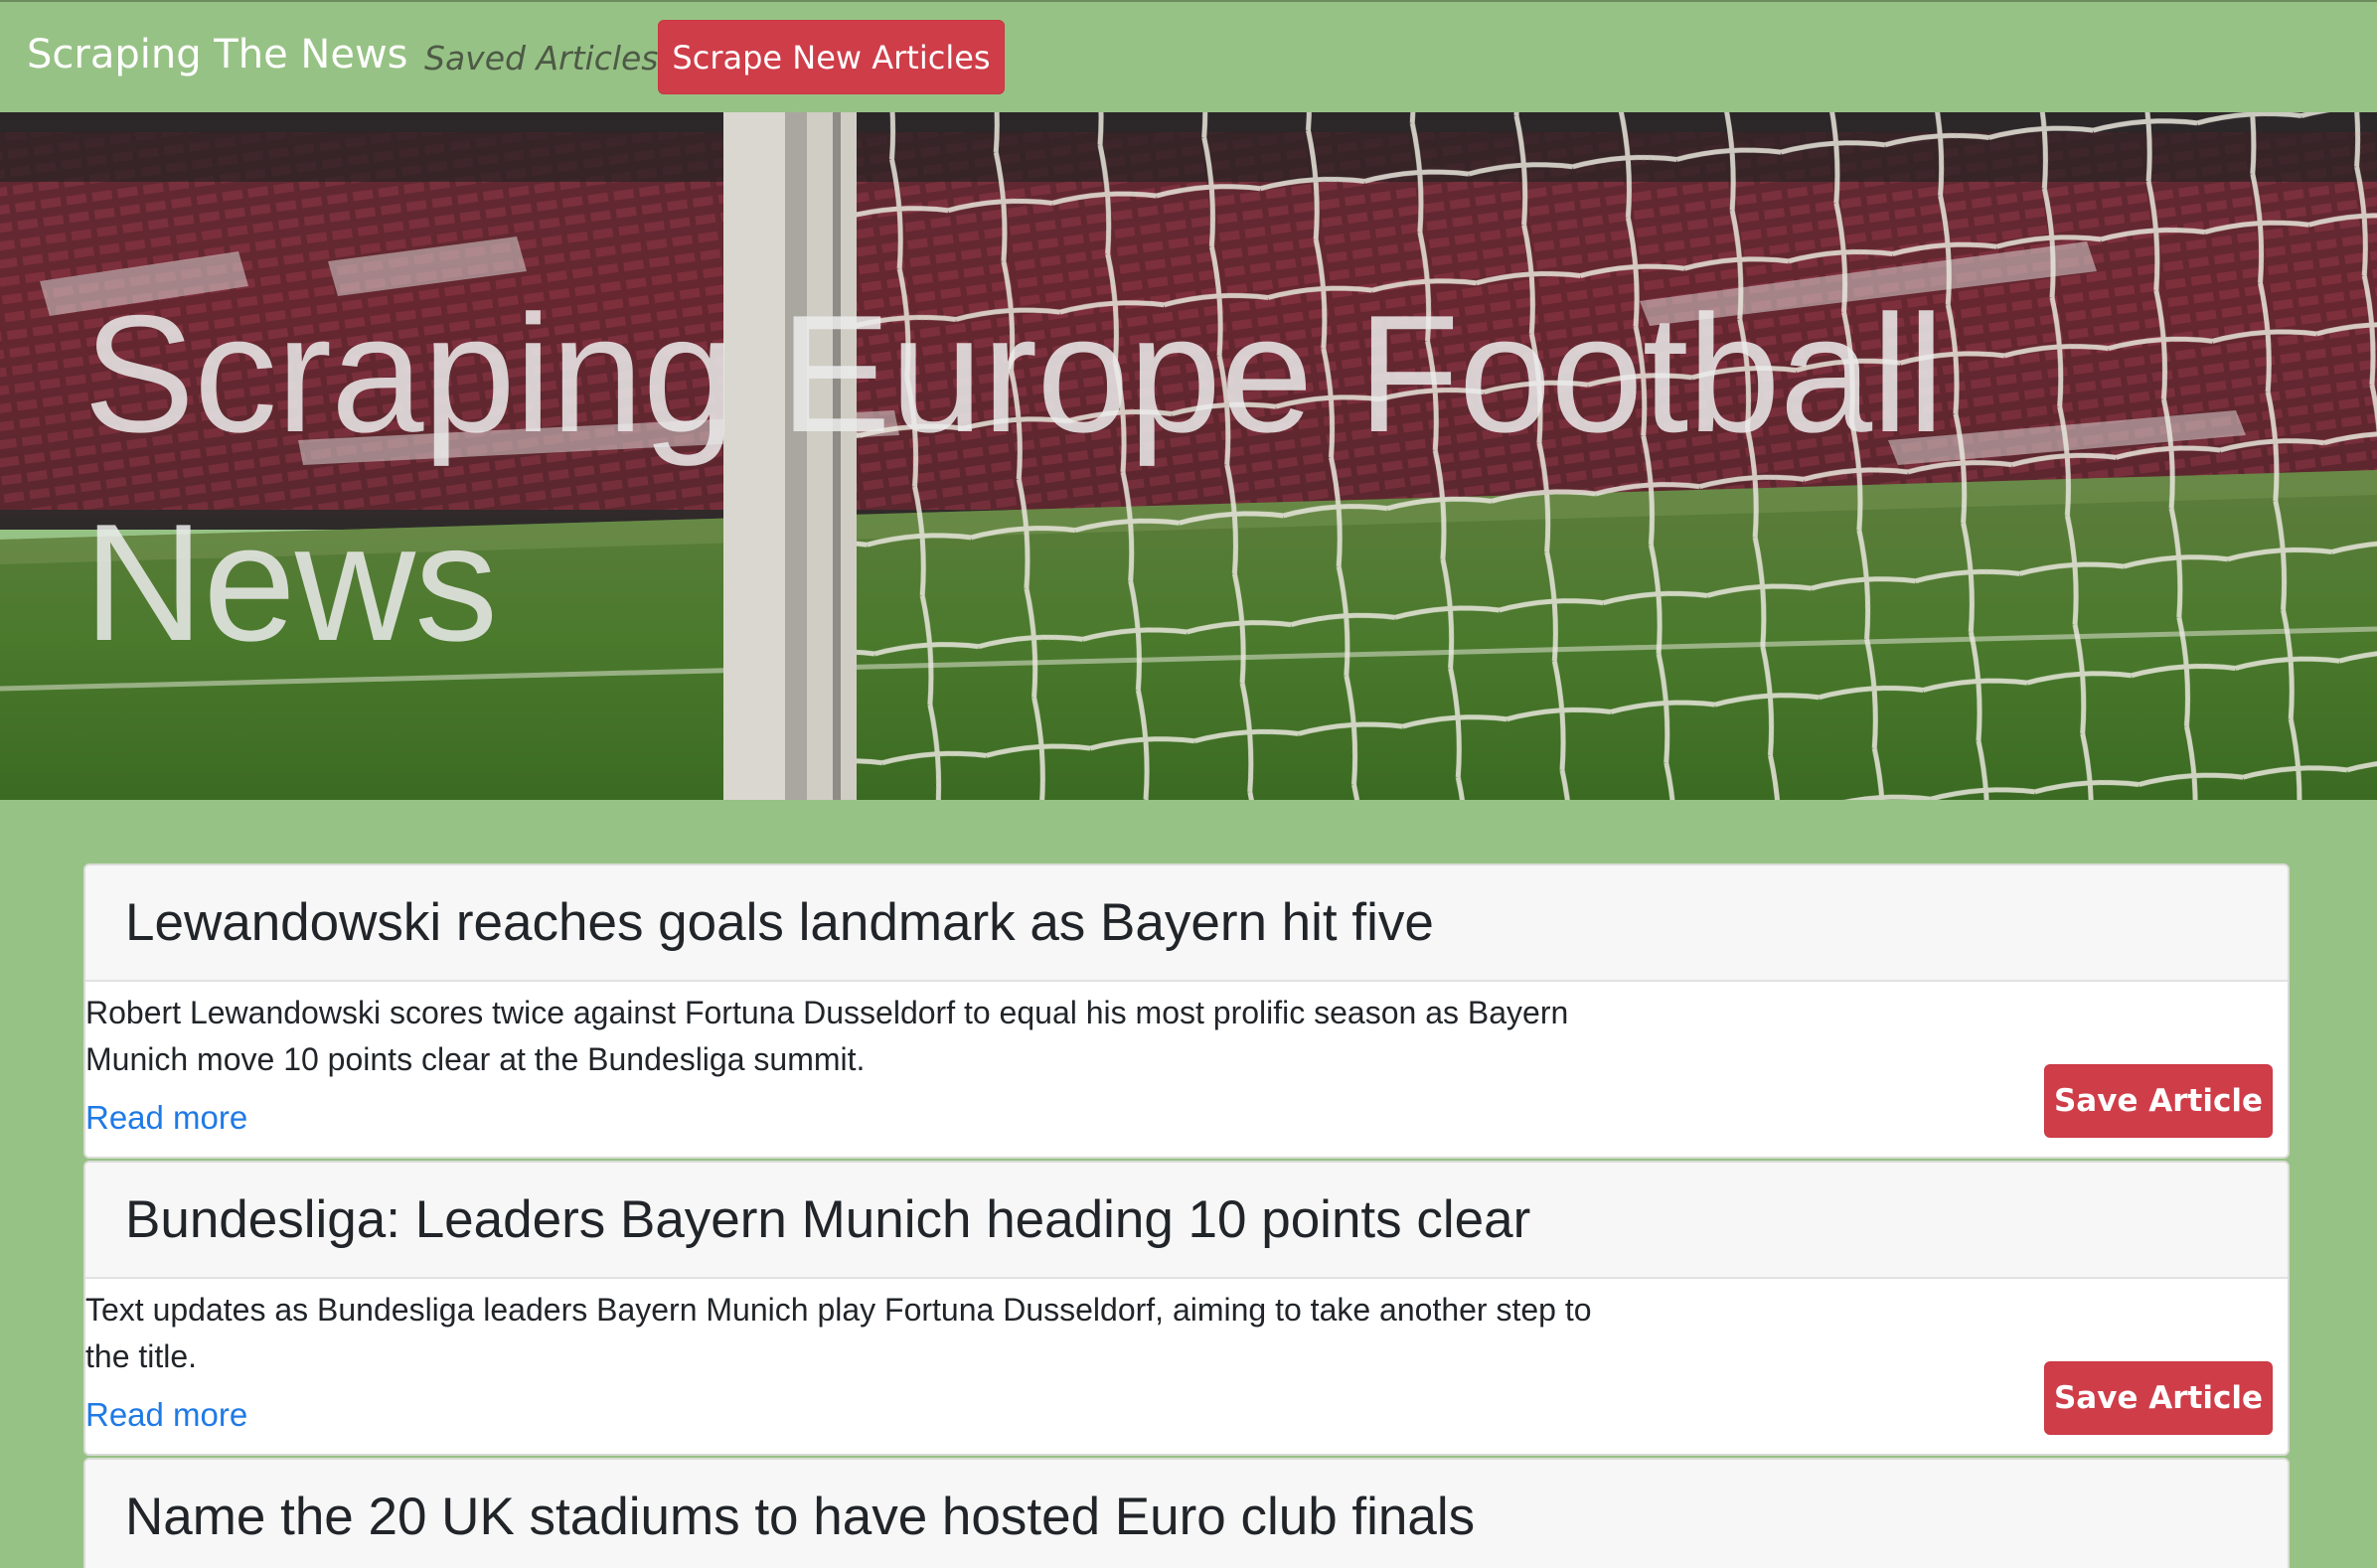 This screenshot has width=2377, height=1568. I want to click on brand-link: Scraping The News, so click(218, 55).